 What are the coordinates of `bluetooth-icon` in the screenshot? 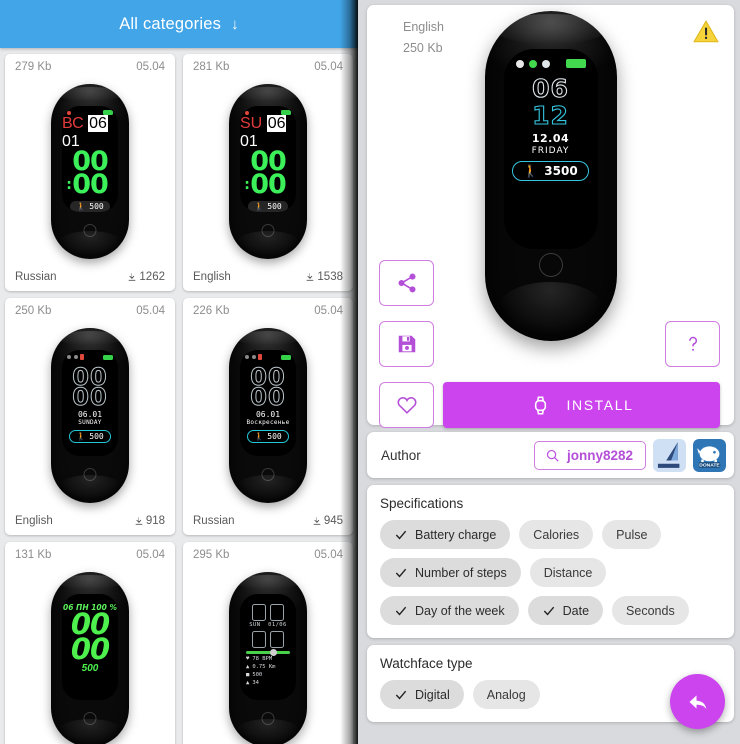 It's located at (260, 357).